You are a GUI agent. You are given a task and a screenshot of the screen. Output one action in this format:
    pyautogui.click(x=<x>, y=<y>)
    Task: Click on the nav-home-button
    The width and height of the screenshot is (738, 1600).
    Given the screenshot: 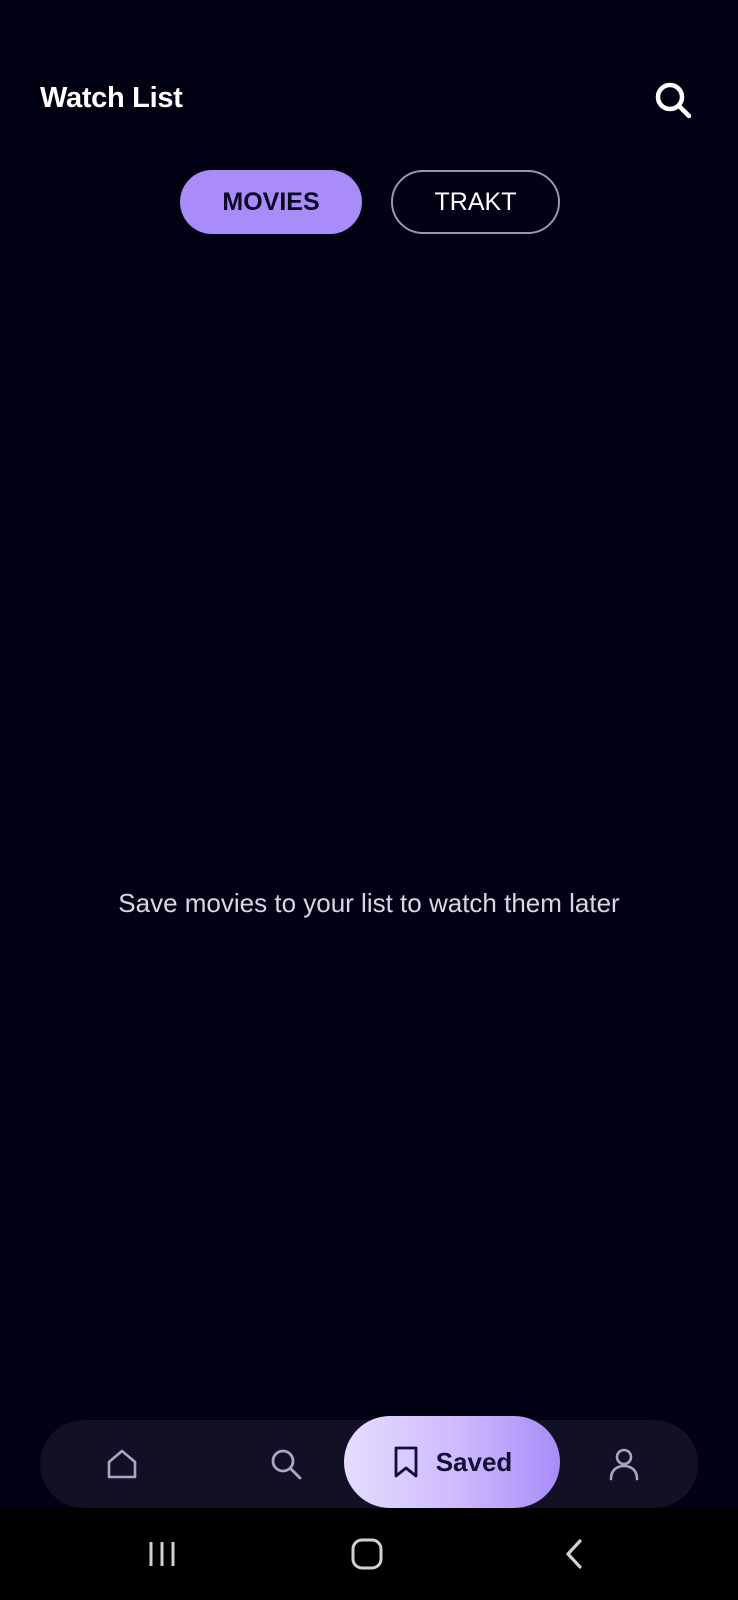 What is the action you would take?
    pyautogui.click(x=122, y=1464)
    